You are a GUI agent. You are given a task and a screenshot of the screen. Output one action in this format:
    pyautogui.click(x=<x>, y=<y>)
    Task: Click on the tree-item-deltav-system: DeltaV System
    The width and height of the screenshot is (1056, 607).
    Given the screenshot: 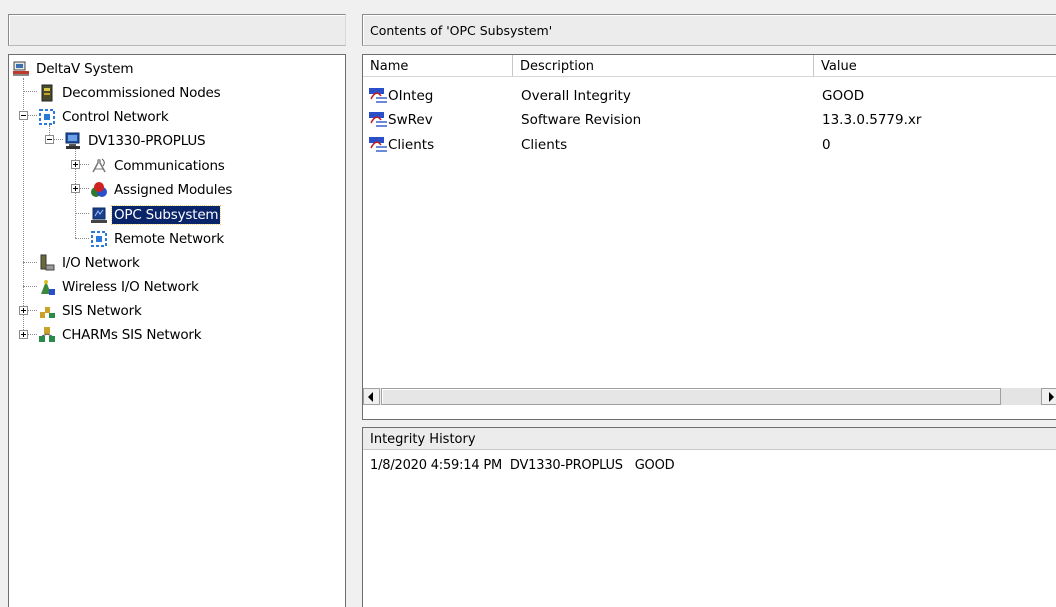 What is the action you would take?
    pyautogui.click(x=73, y=69)
    